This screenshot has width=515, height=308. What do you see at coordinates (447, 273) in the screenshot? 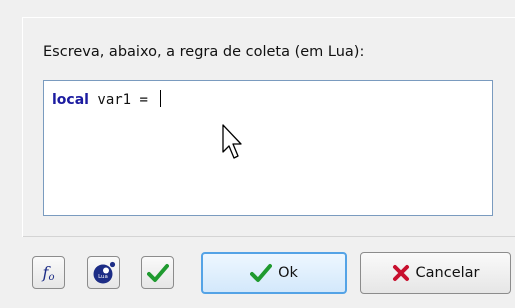
I see `cancel-button-label: Cancelar` at bounding box center [447, 273].